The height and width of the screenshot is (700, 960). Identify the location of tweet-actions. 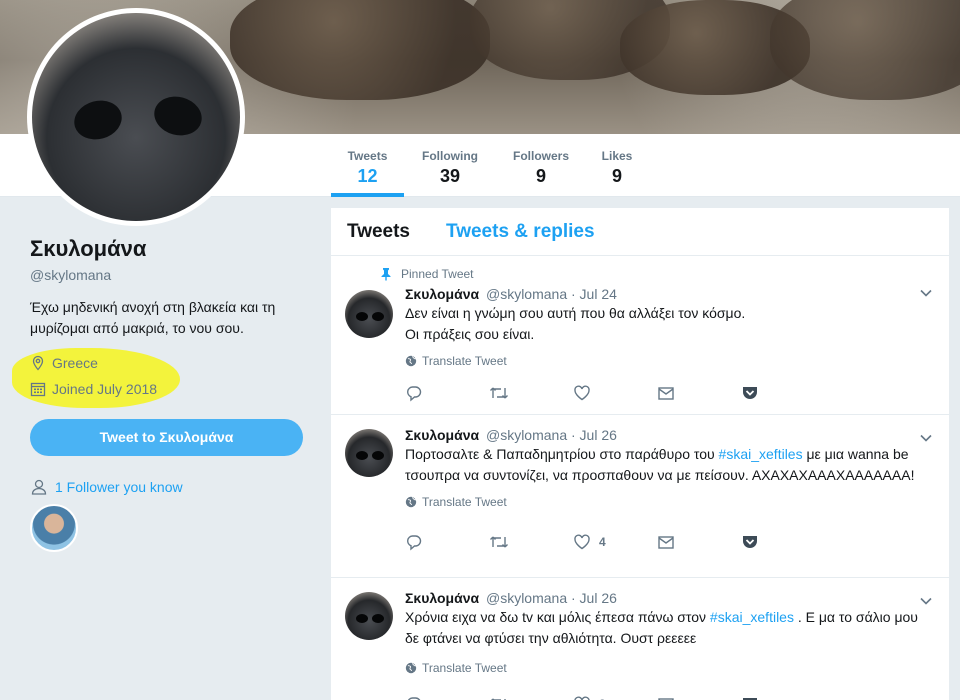
(669, 393).